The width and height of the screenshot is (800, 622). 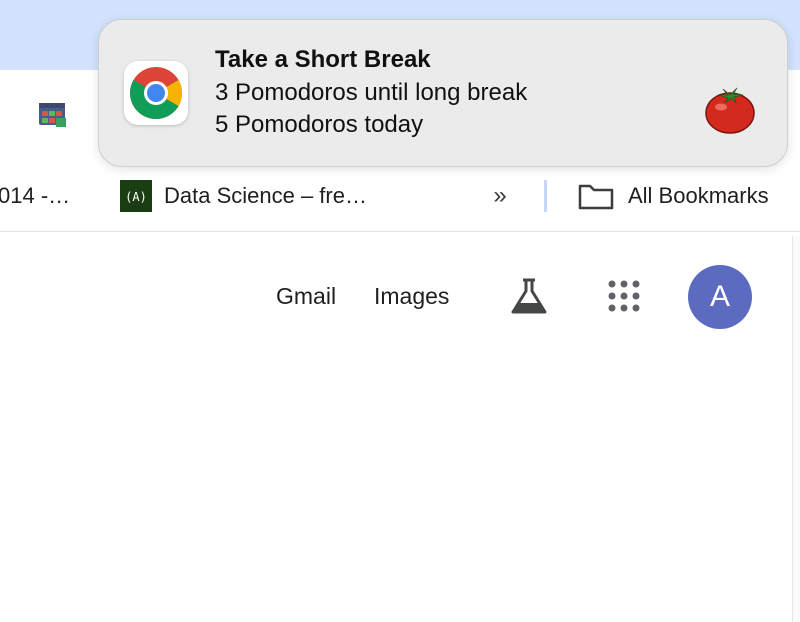 What do you see at coordinates (53, 115) in the screenshot?
I see `extension-sheets-icon` at bounding box center [53, 115].